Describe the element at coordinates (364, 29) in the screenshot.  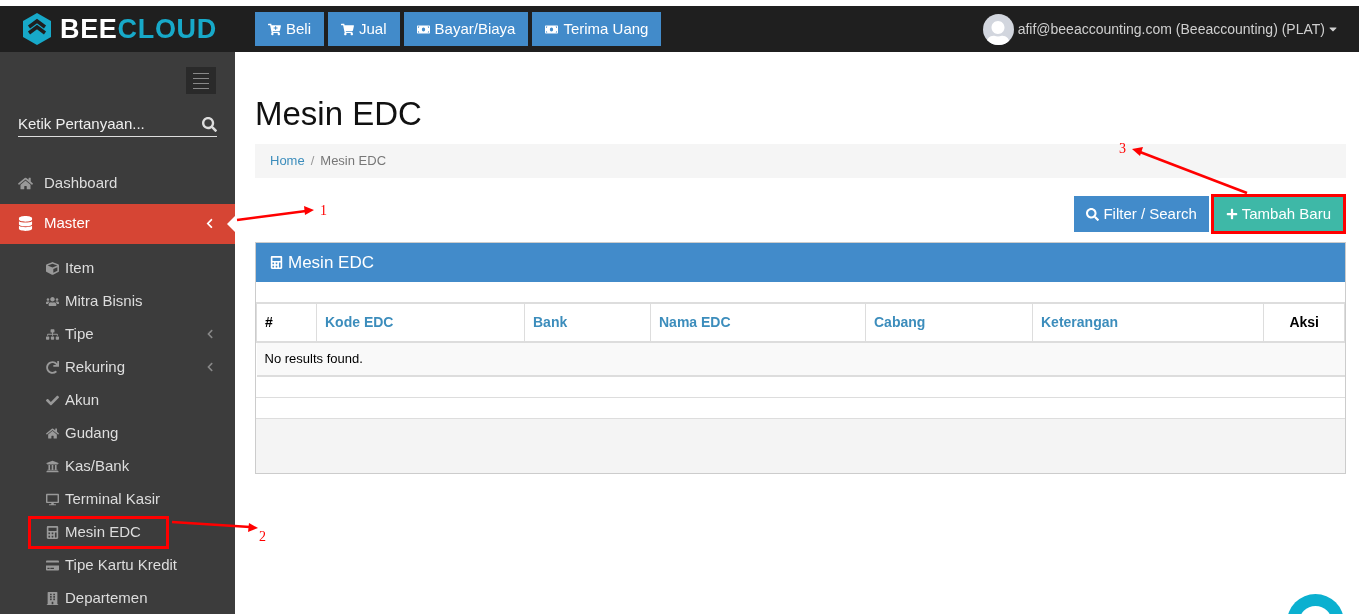
I see `top-action-button: Jual` at that location.